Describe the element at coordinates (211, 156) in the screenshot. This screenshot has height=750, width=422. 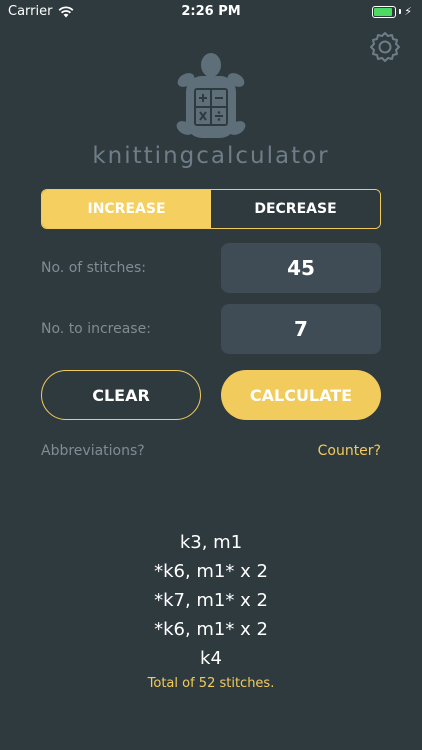
I see `brand-name: knittingcalculator` at that location.